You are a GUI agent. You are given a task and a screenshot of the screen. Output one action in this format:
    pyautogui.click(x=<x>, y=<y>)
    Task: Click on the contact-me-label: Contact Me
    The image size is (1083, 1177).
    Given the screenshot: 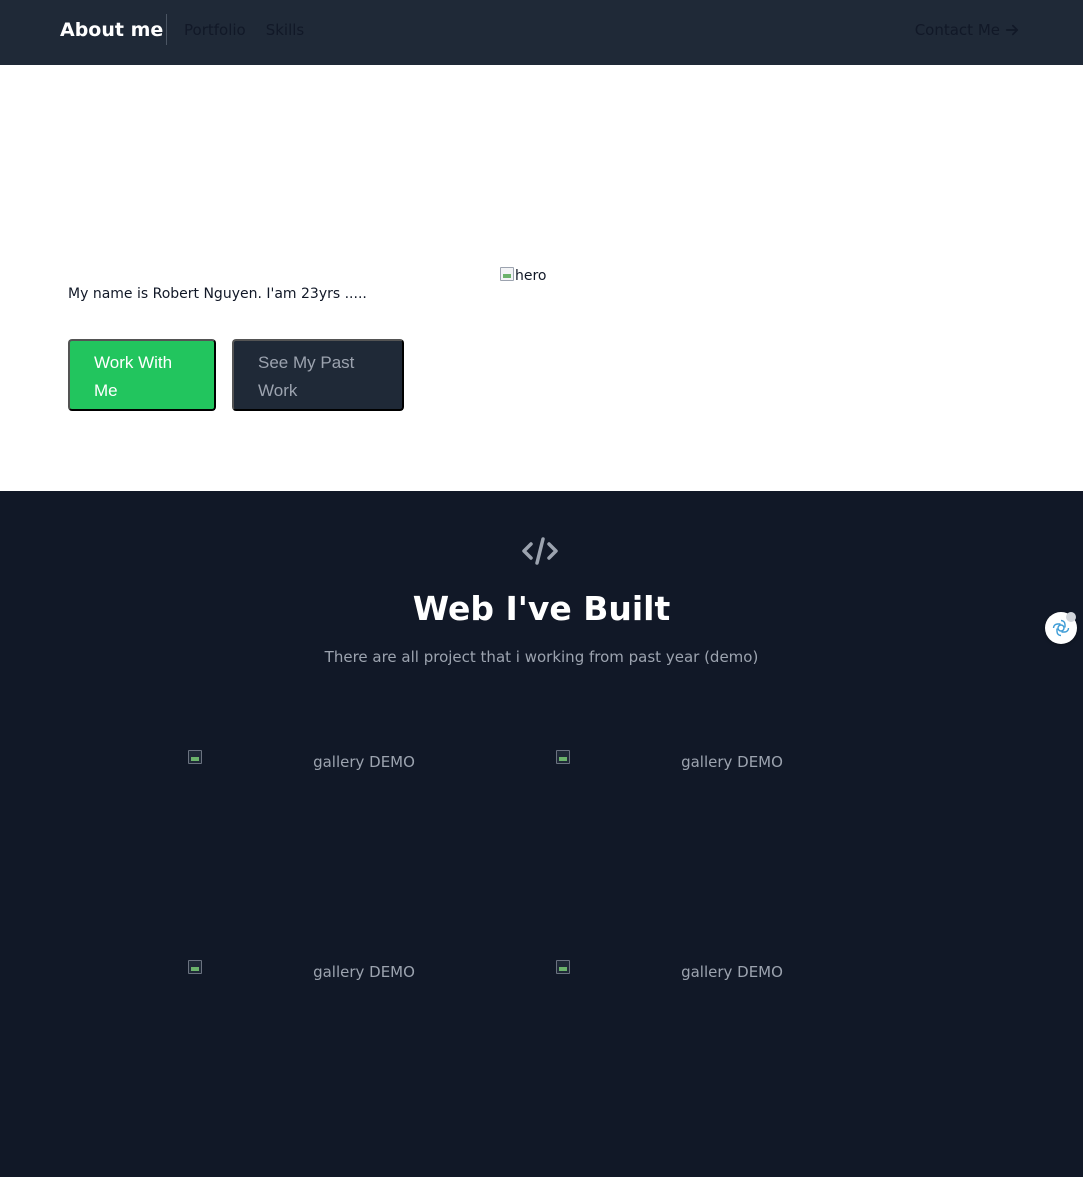 What is the action you would take?
    pyautogui.click(x=957, y=30)
    